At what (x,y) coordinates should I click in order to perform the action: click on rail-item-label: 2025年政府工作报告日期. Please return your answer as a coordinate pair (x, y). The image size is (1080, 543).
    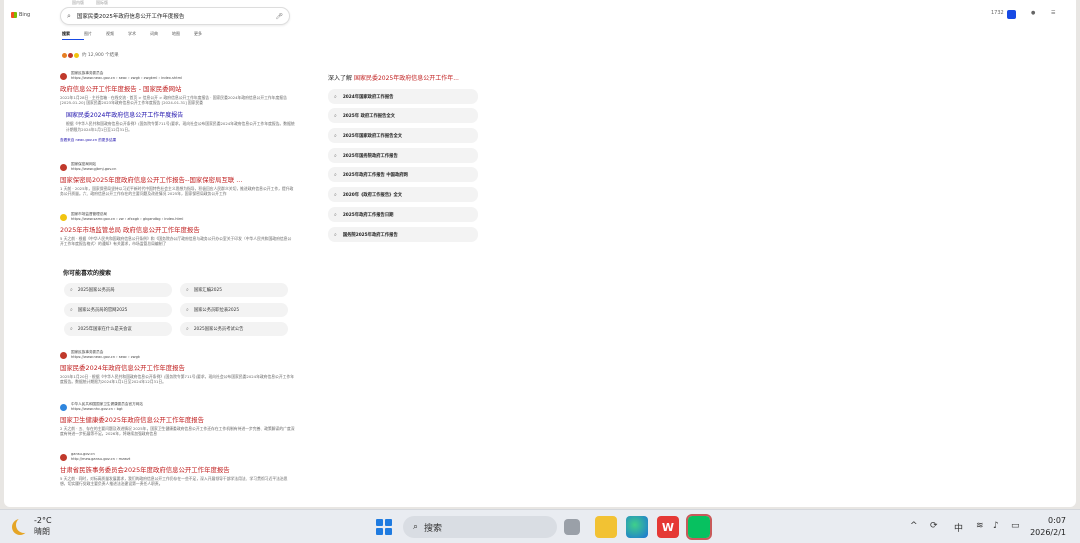
    Looking at the image, I should click on (368, 215).